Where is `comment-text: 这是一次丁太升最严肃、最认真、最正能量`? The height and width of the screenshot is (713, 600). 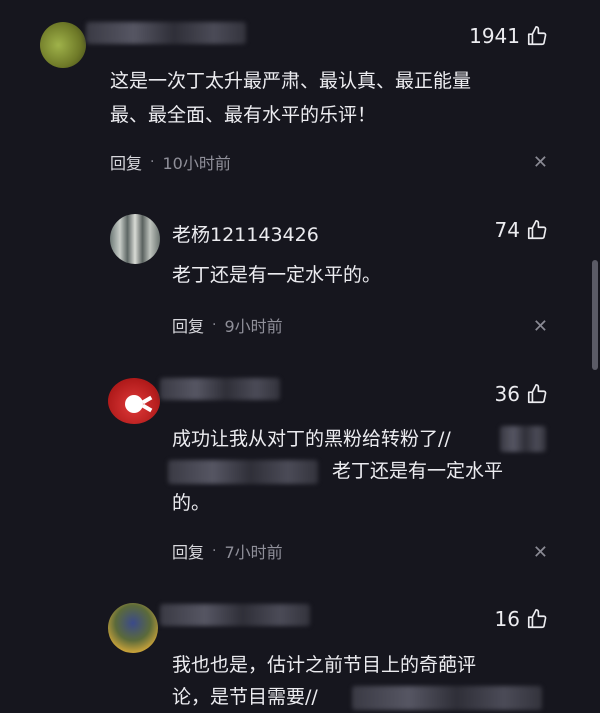
comment-text: 这是一次丁太升最严肃、最认真、最正能量 is located at coordinates (291, 81).